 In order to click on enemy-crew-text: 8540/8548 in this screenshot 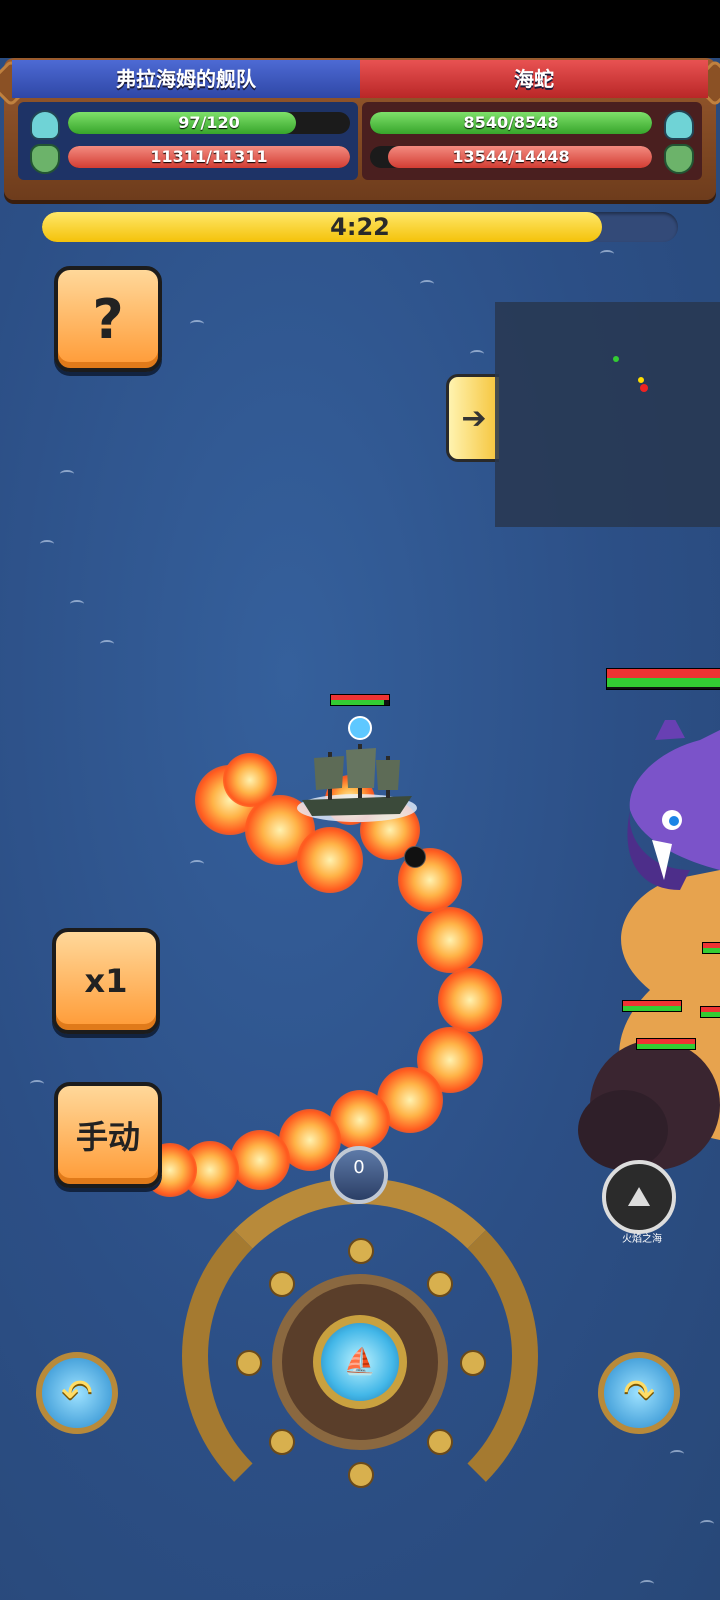, I will do `click(511, 122)`.